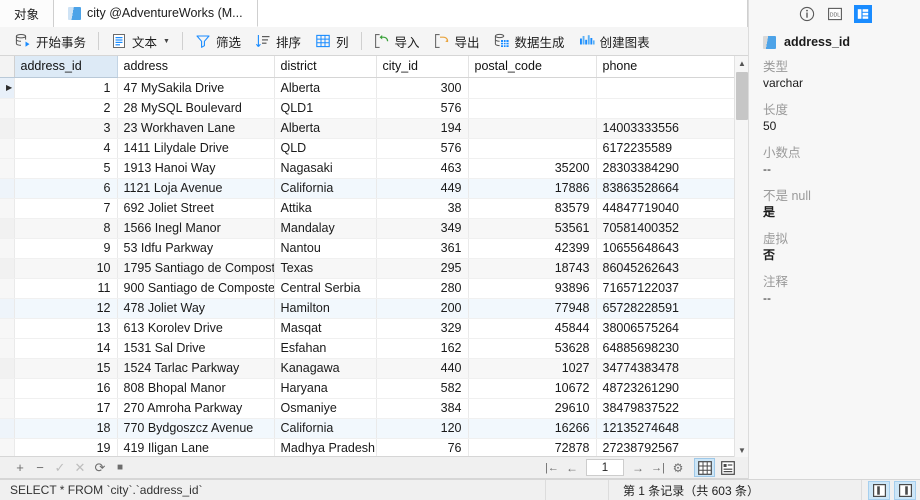  I want to click on table-row: ▶ 1 47 MySakila Drive Alberta 300, so click(370, 88).